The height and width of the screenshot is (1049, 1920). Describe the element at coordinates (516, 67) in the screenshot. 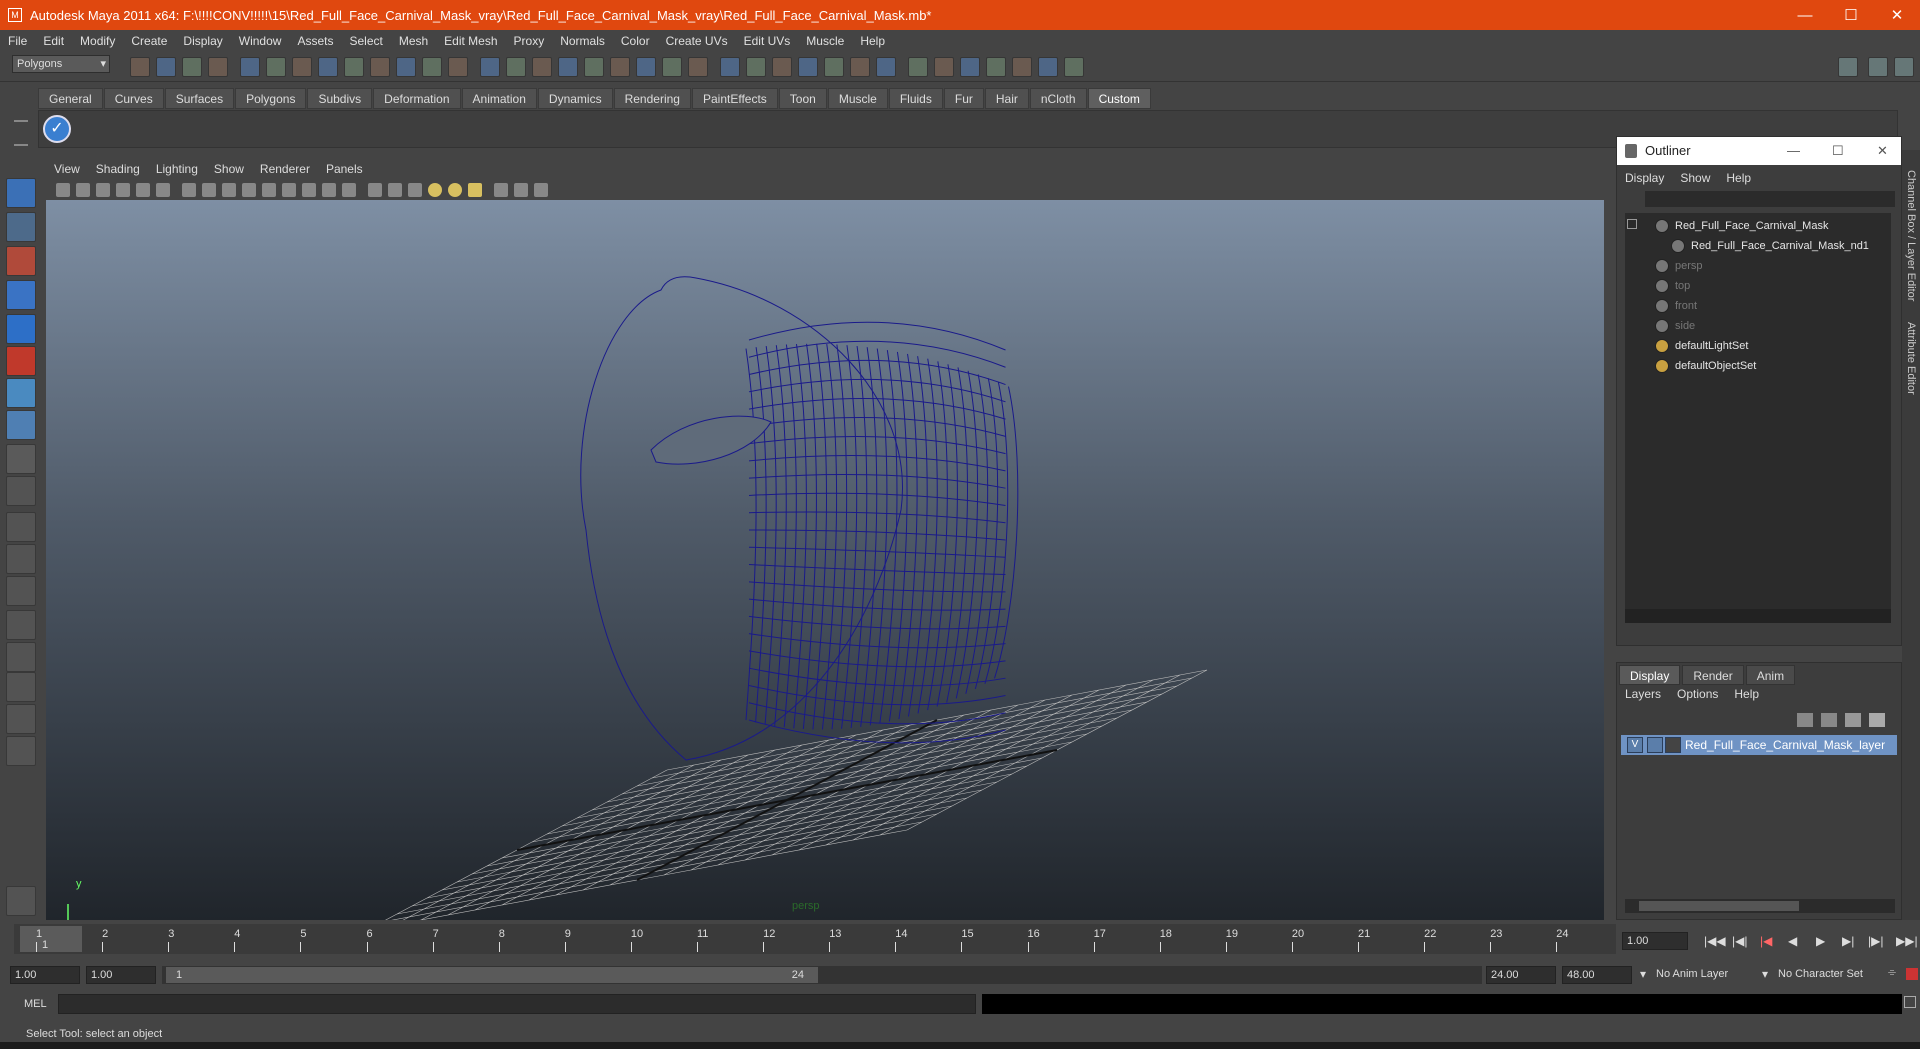

I see `output-ops-icon` at that location.